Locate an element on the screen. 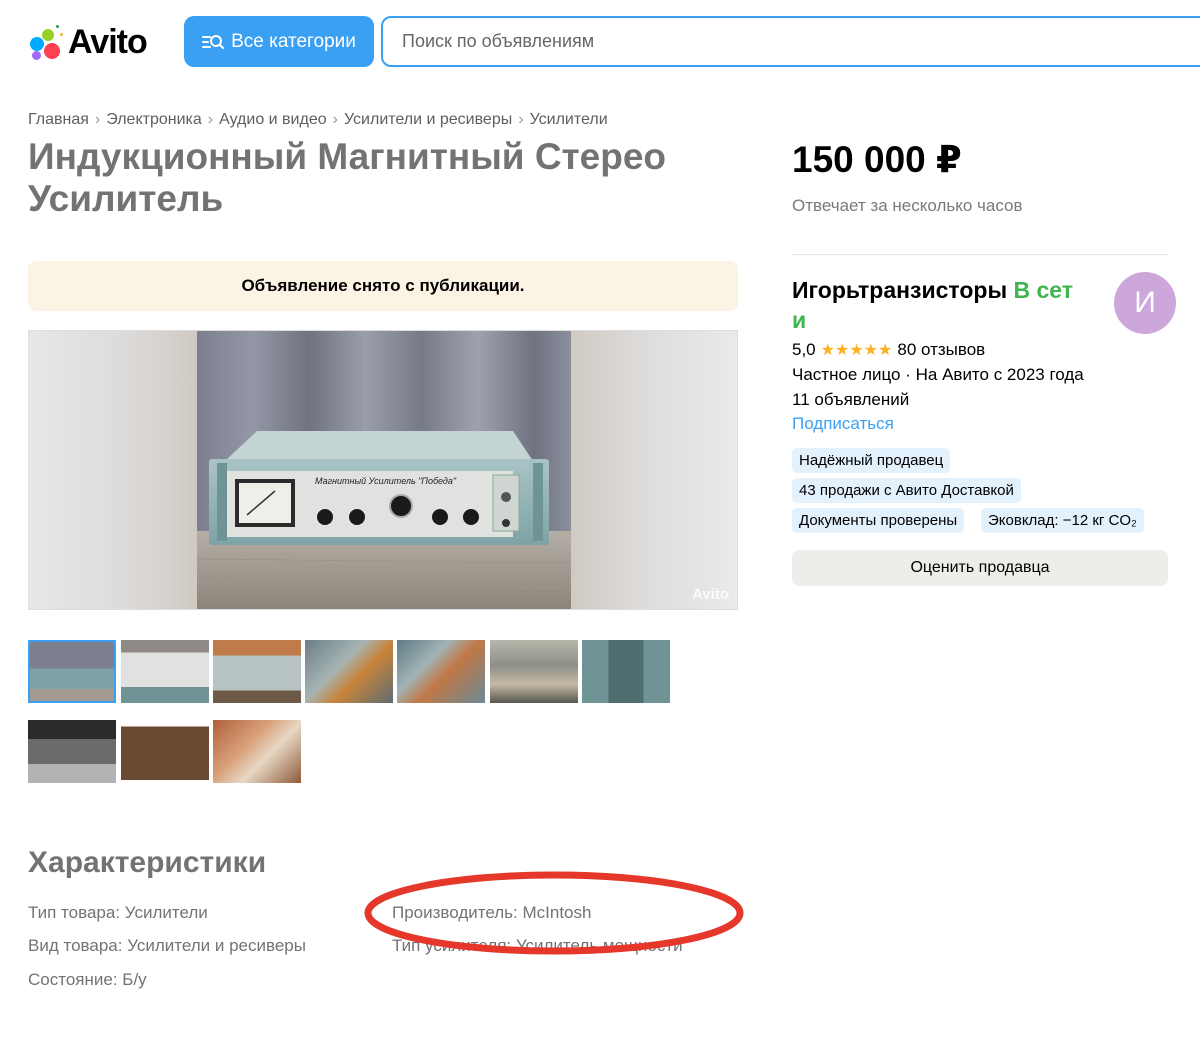 The width and height of the screenshot is (1200, 1040). breadcrumb-item: Главная is located at coordinates (58, 120).